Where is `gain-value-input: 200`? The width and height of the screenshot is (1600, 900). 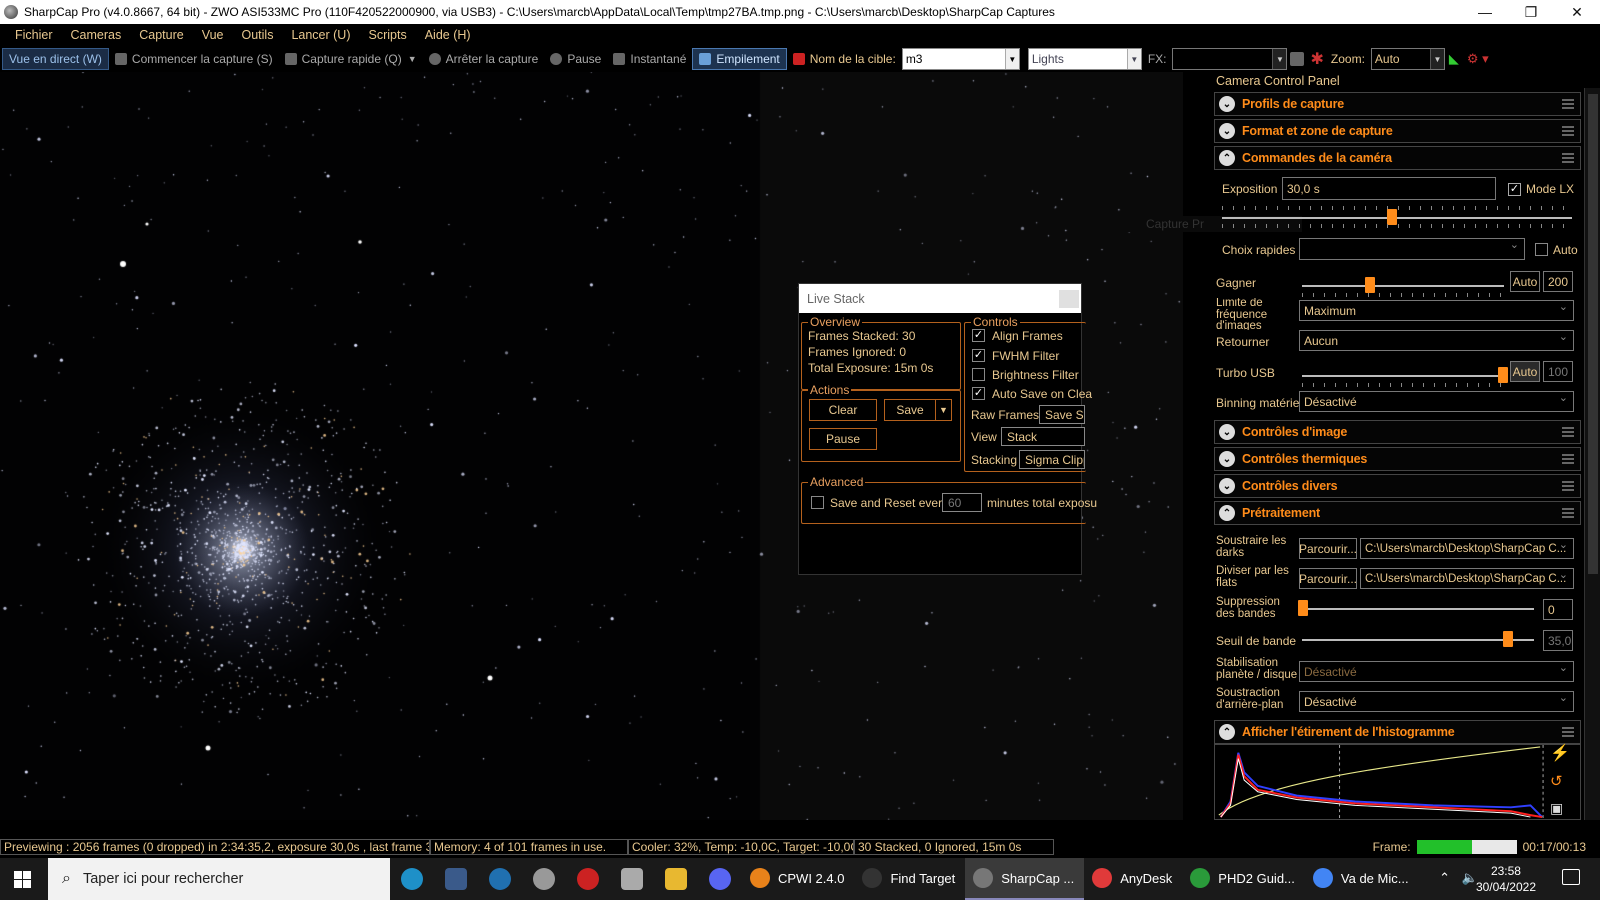
gain-value-input: 200 is located at coordinates (1558, 281).